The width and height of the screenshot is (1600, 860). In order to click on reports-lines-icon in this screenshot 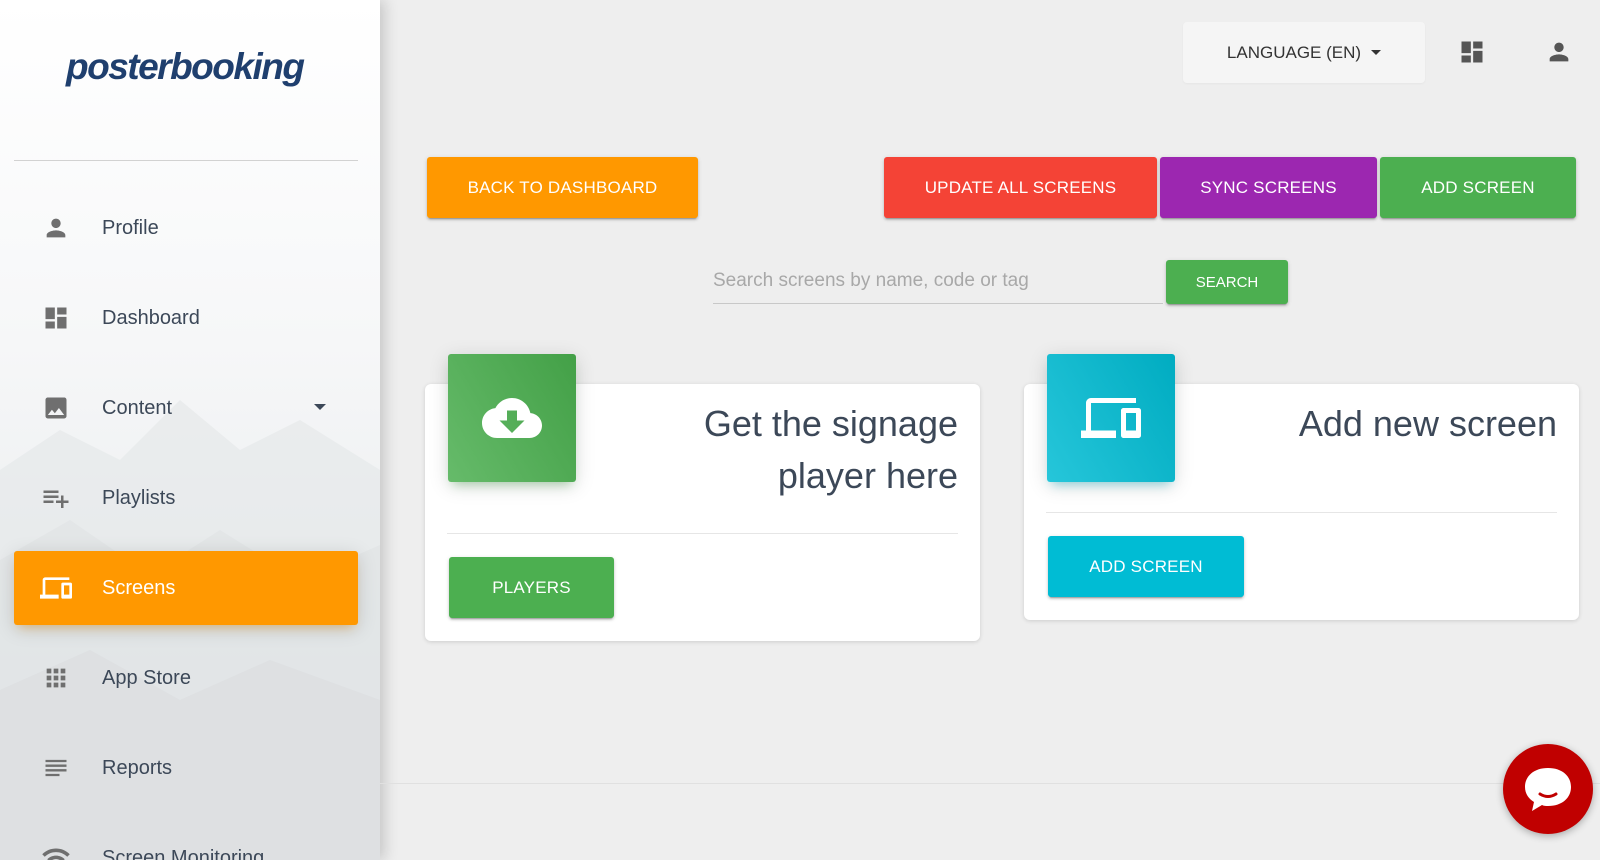, I will do `click(56, 768)`.